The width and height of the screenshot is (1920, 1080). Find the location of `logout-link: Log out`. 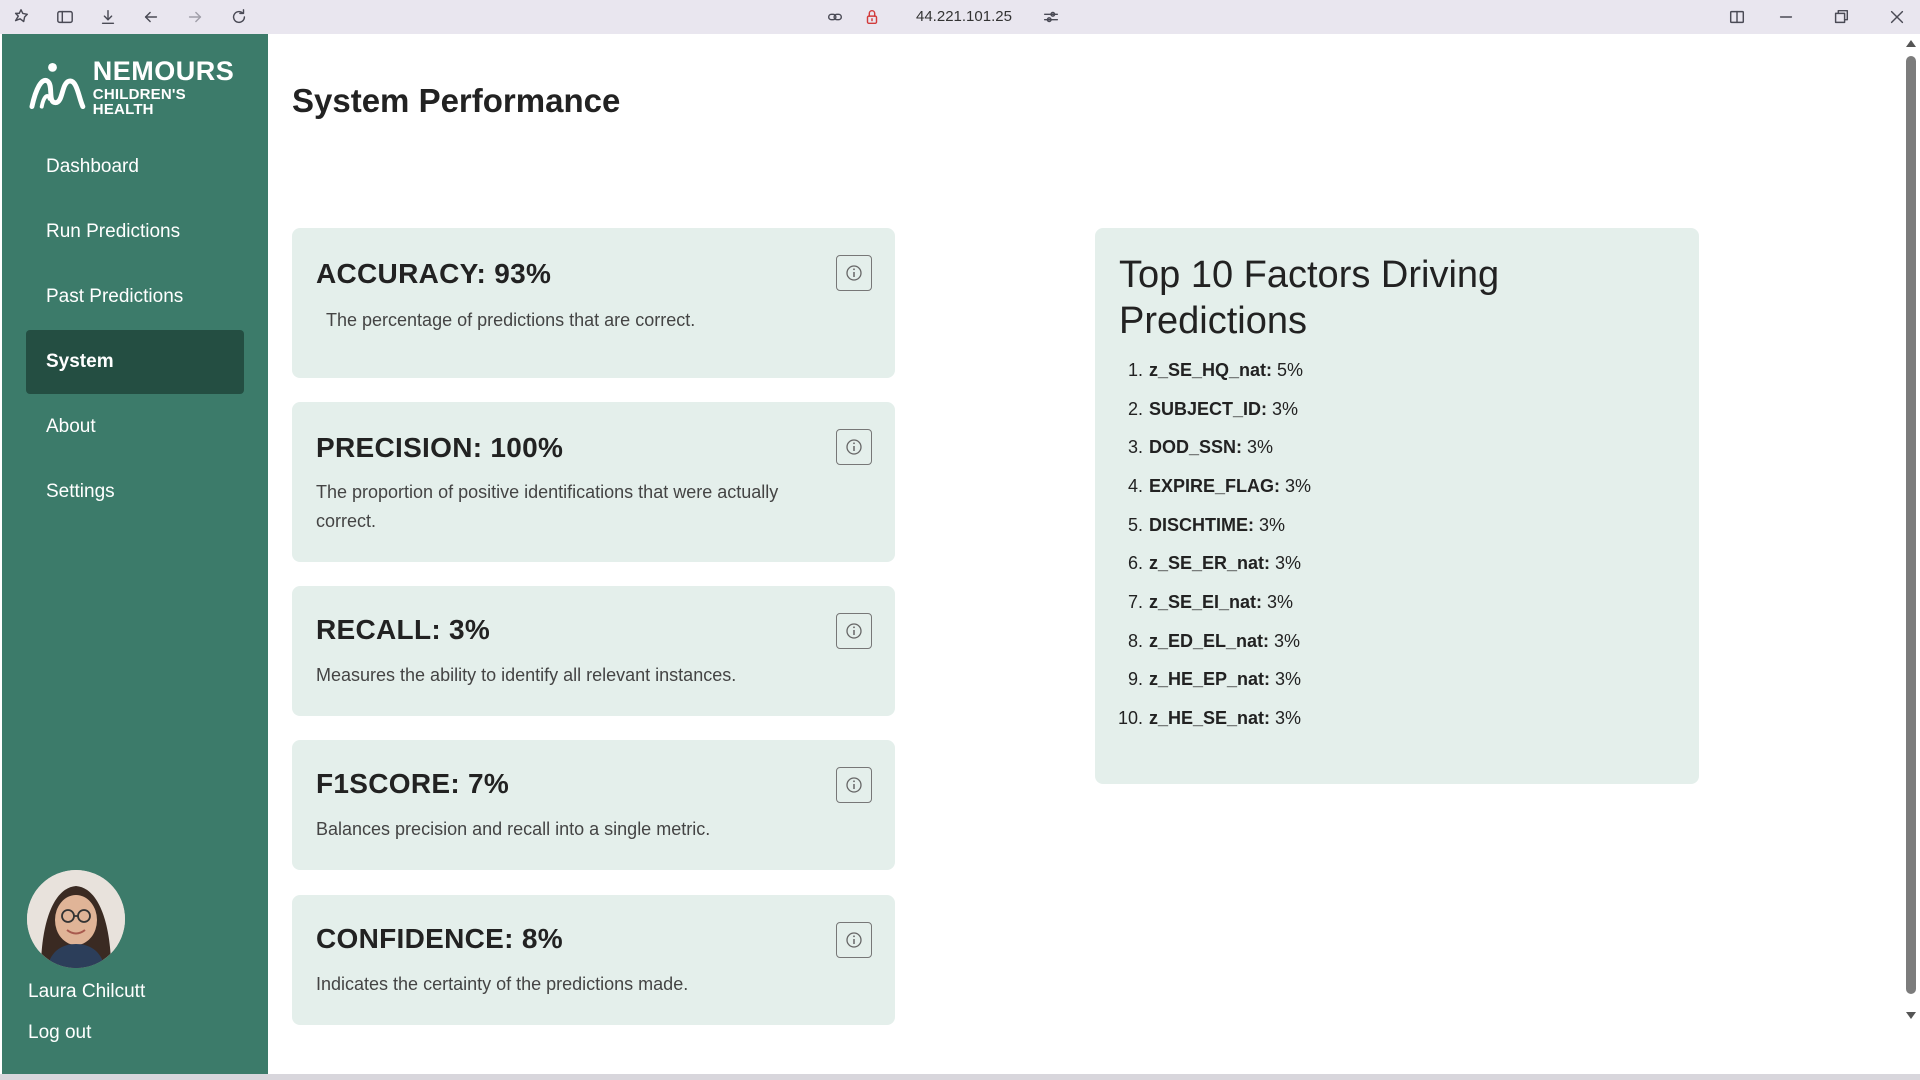

logout-link: Log out is located at coordinates (59, 1033).